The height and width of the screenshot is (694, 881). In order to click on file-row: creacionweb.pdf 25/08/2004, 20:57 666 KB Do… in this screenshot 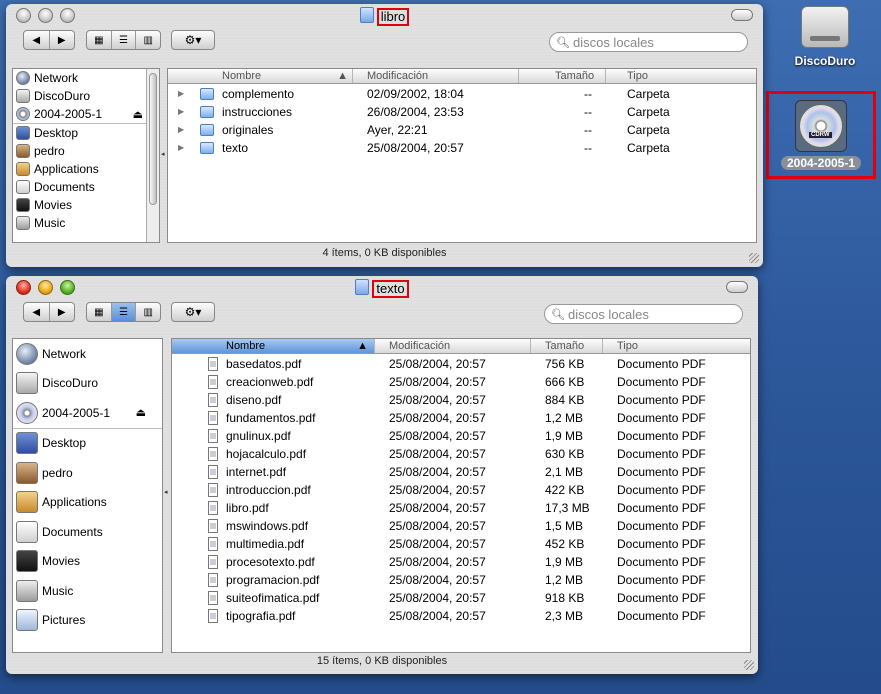, I will do `click(461, 382)`.